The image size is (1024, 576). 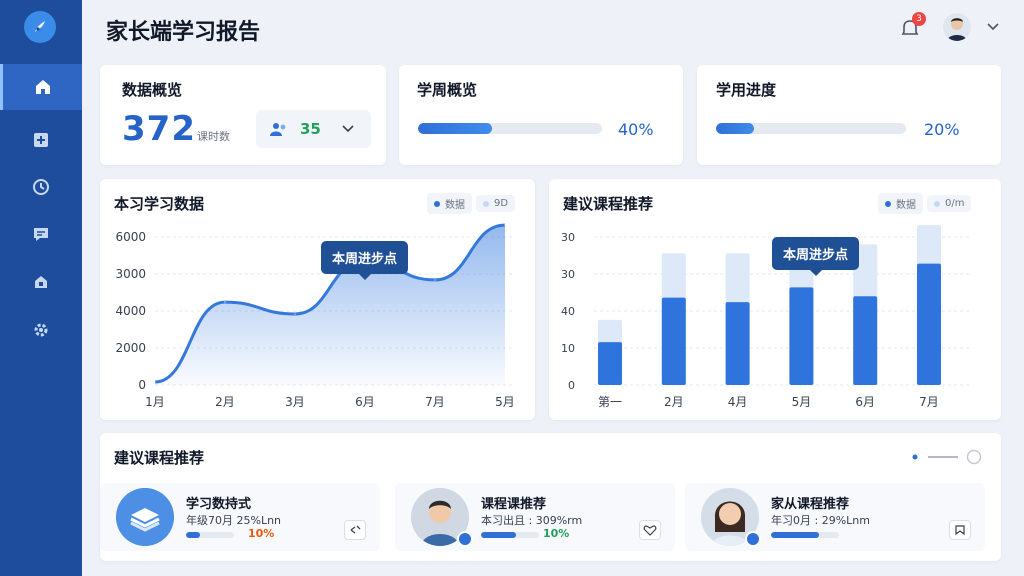 What do you see at coordinates (130, 274) in the screenshot?
I see `y-tick-label: 3000` at bounding box center [130, 274].